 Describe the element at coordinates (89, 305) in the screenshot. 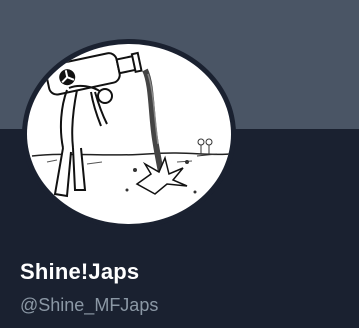

I see `user-handle: @Shine_MFJaps` at that location.